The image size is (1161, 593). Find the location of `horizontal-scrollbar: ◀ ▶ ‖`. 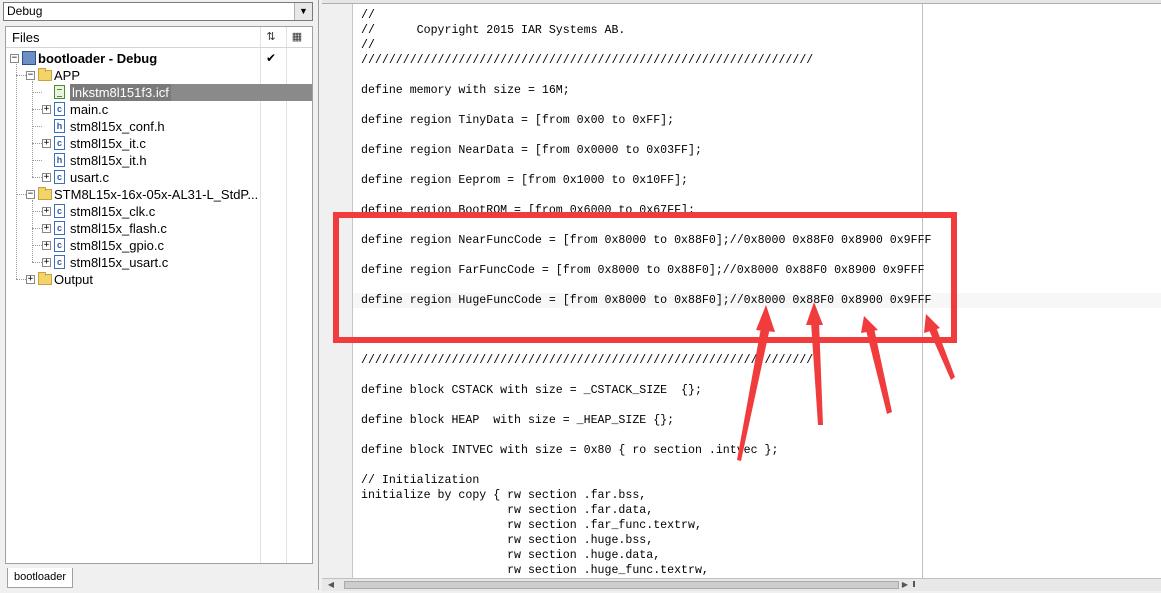

horizontal-scrollbar: ◀ ▶ ‖ is located at coordinates (741, 584).